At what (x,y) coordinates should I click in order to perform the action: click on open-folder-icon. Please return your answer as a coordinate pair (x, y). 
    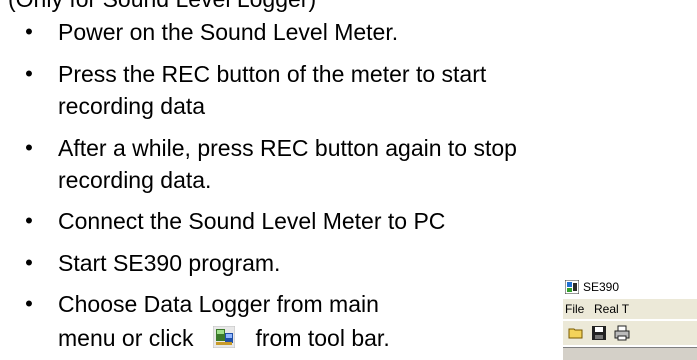
    Looking at the image, I should click on (576, 333).